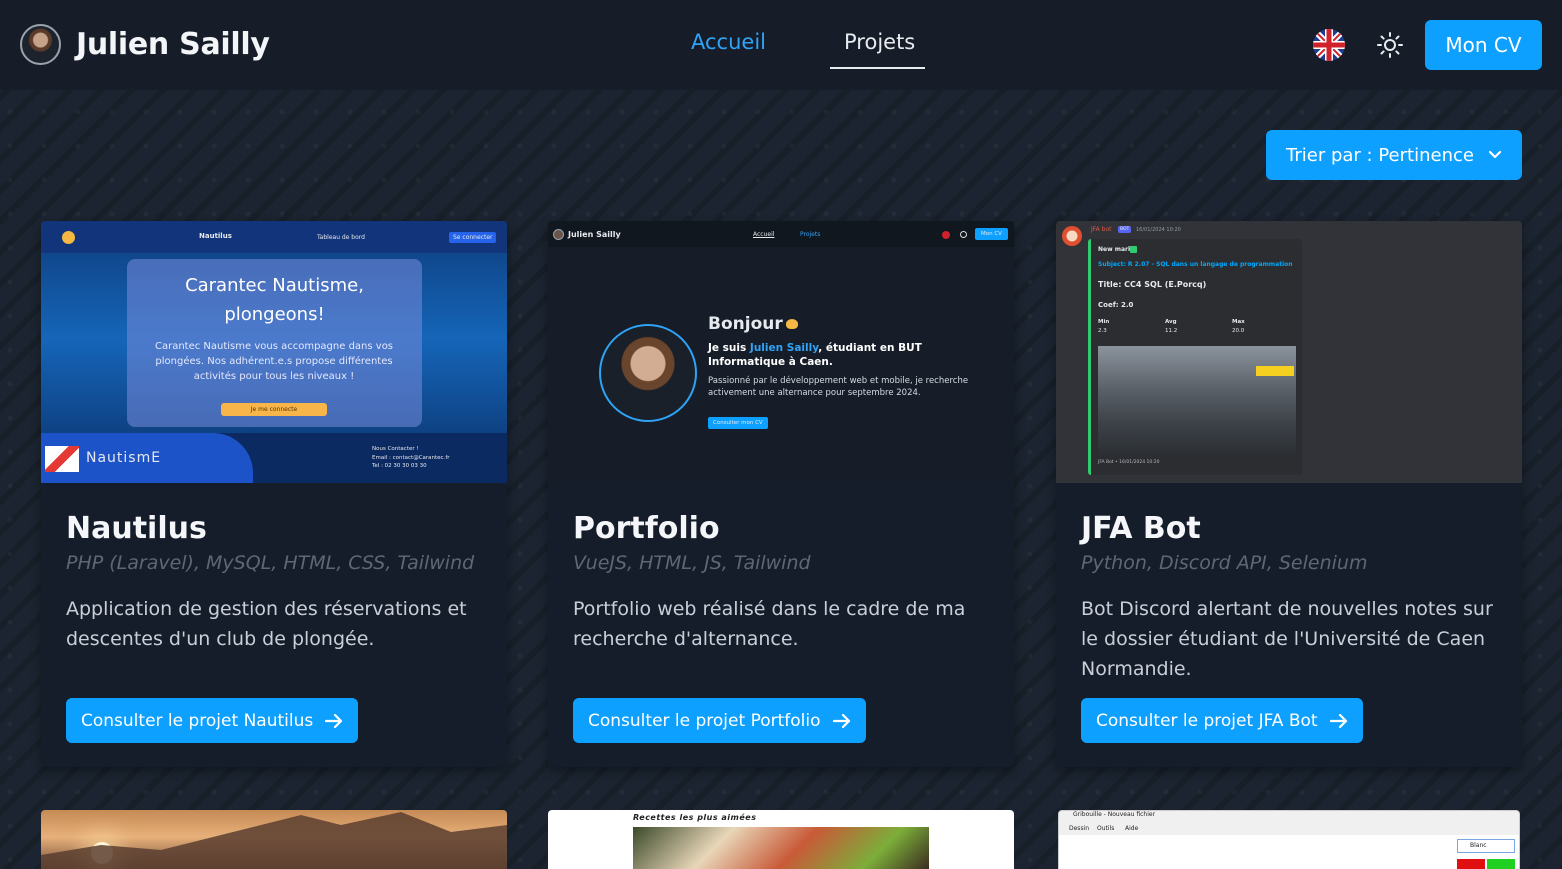 The image size is (1562, 869). I want to click on view-project-button: Consulter le projet JFA Bot, so click(1222, 720).